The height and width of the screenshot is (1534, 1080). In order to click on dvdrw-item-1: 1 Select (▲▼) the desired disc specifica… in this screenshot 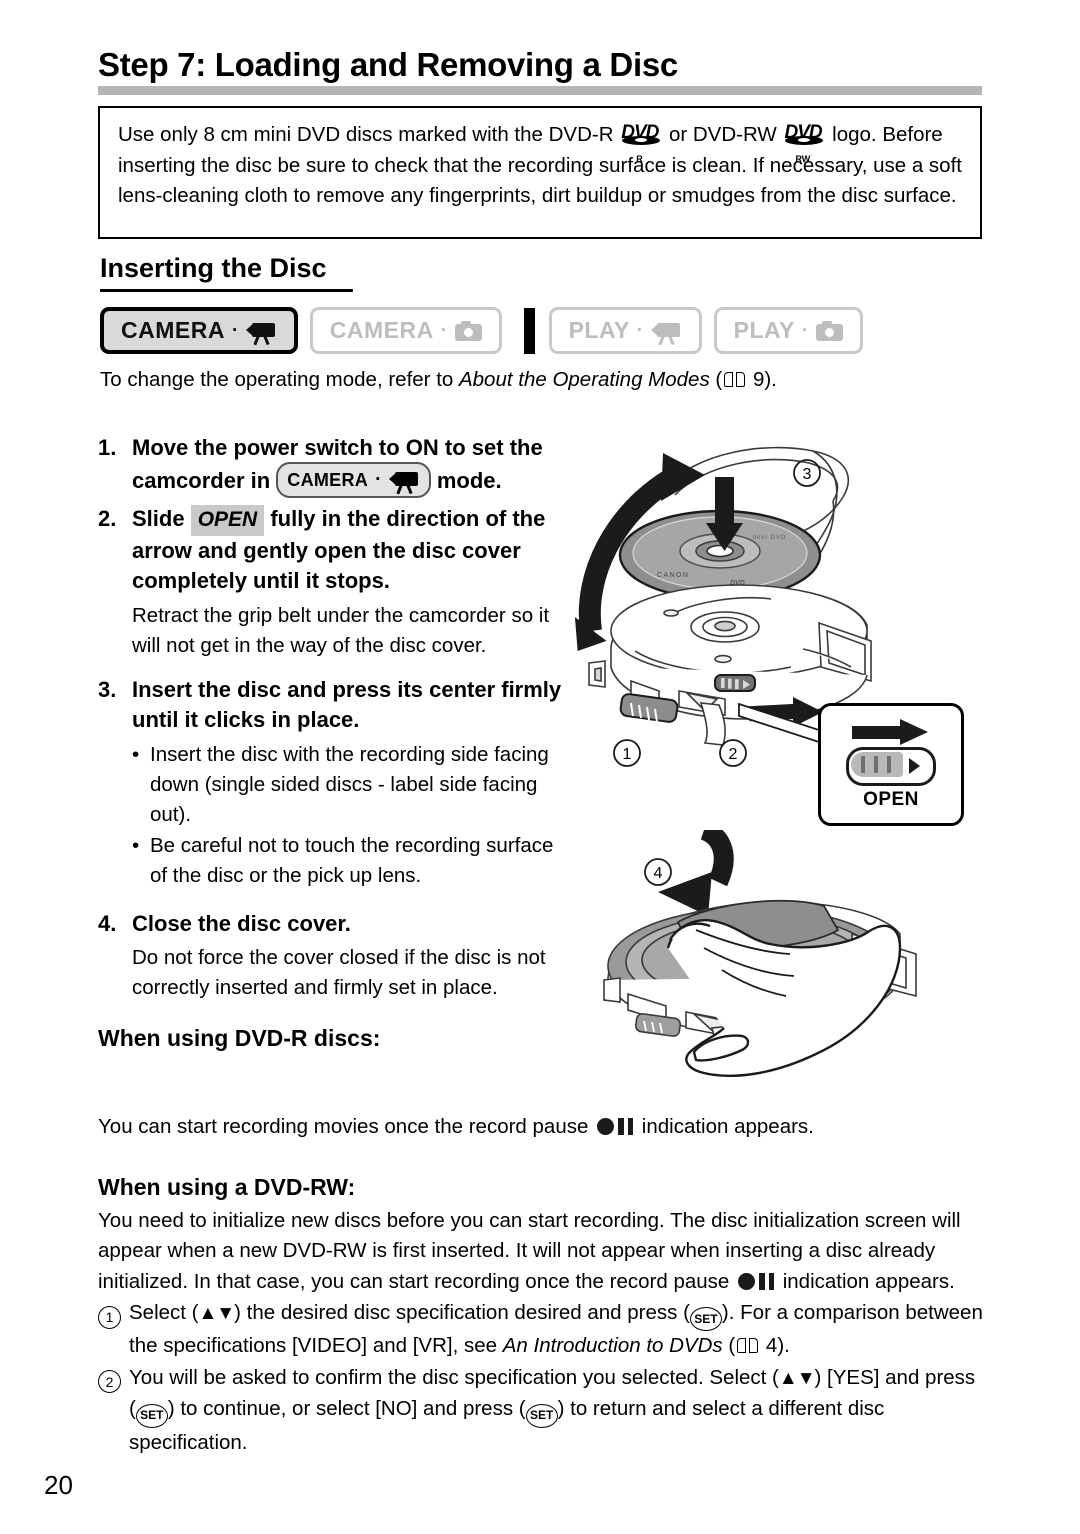, I will do `click(541, 1330)`.